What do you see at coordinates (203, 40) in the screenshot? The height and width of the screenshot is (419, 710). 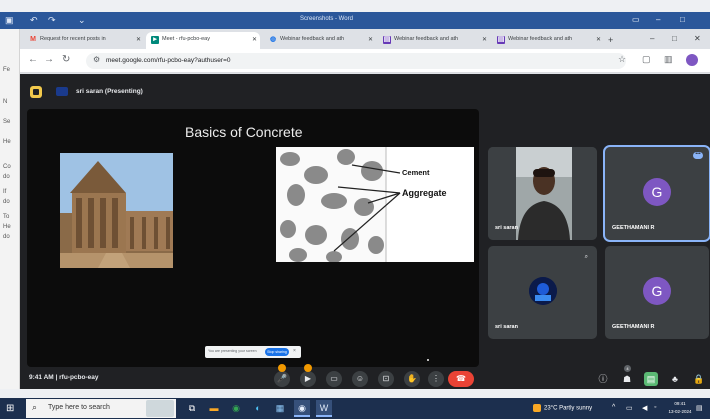 I see `tab-meet: ▸ Meet - rfu-pcbo-eay ✕` at bounding box center [203, 40].